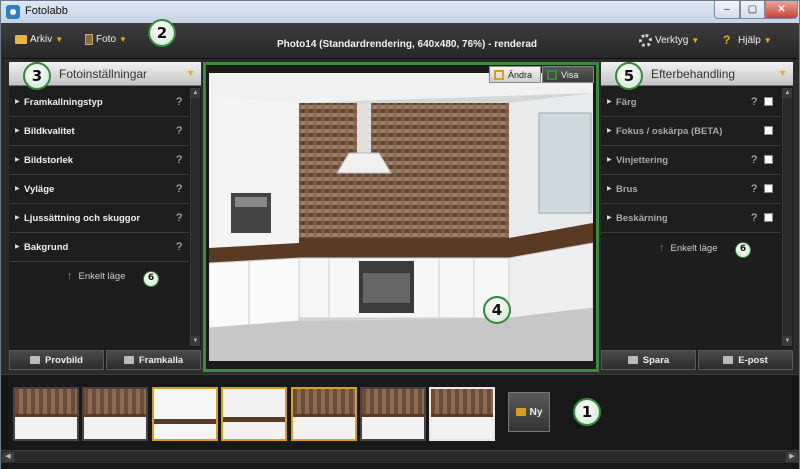 Image resolution: width=800 pixels, height=469 pixels. Describe the element at coordinates (8, 457) in the screenshot. I see `scroll-left-icon: ◀` at that location.